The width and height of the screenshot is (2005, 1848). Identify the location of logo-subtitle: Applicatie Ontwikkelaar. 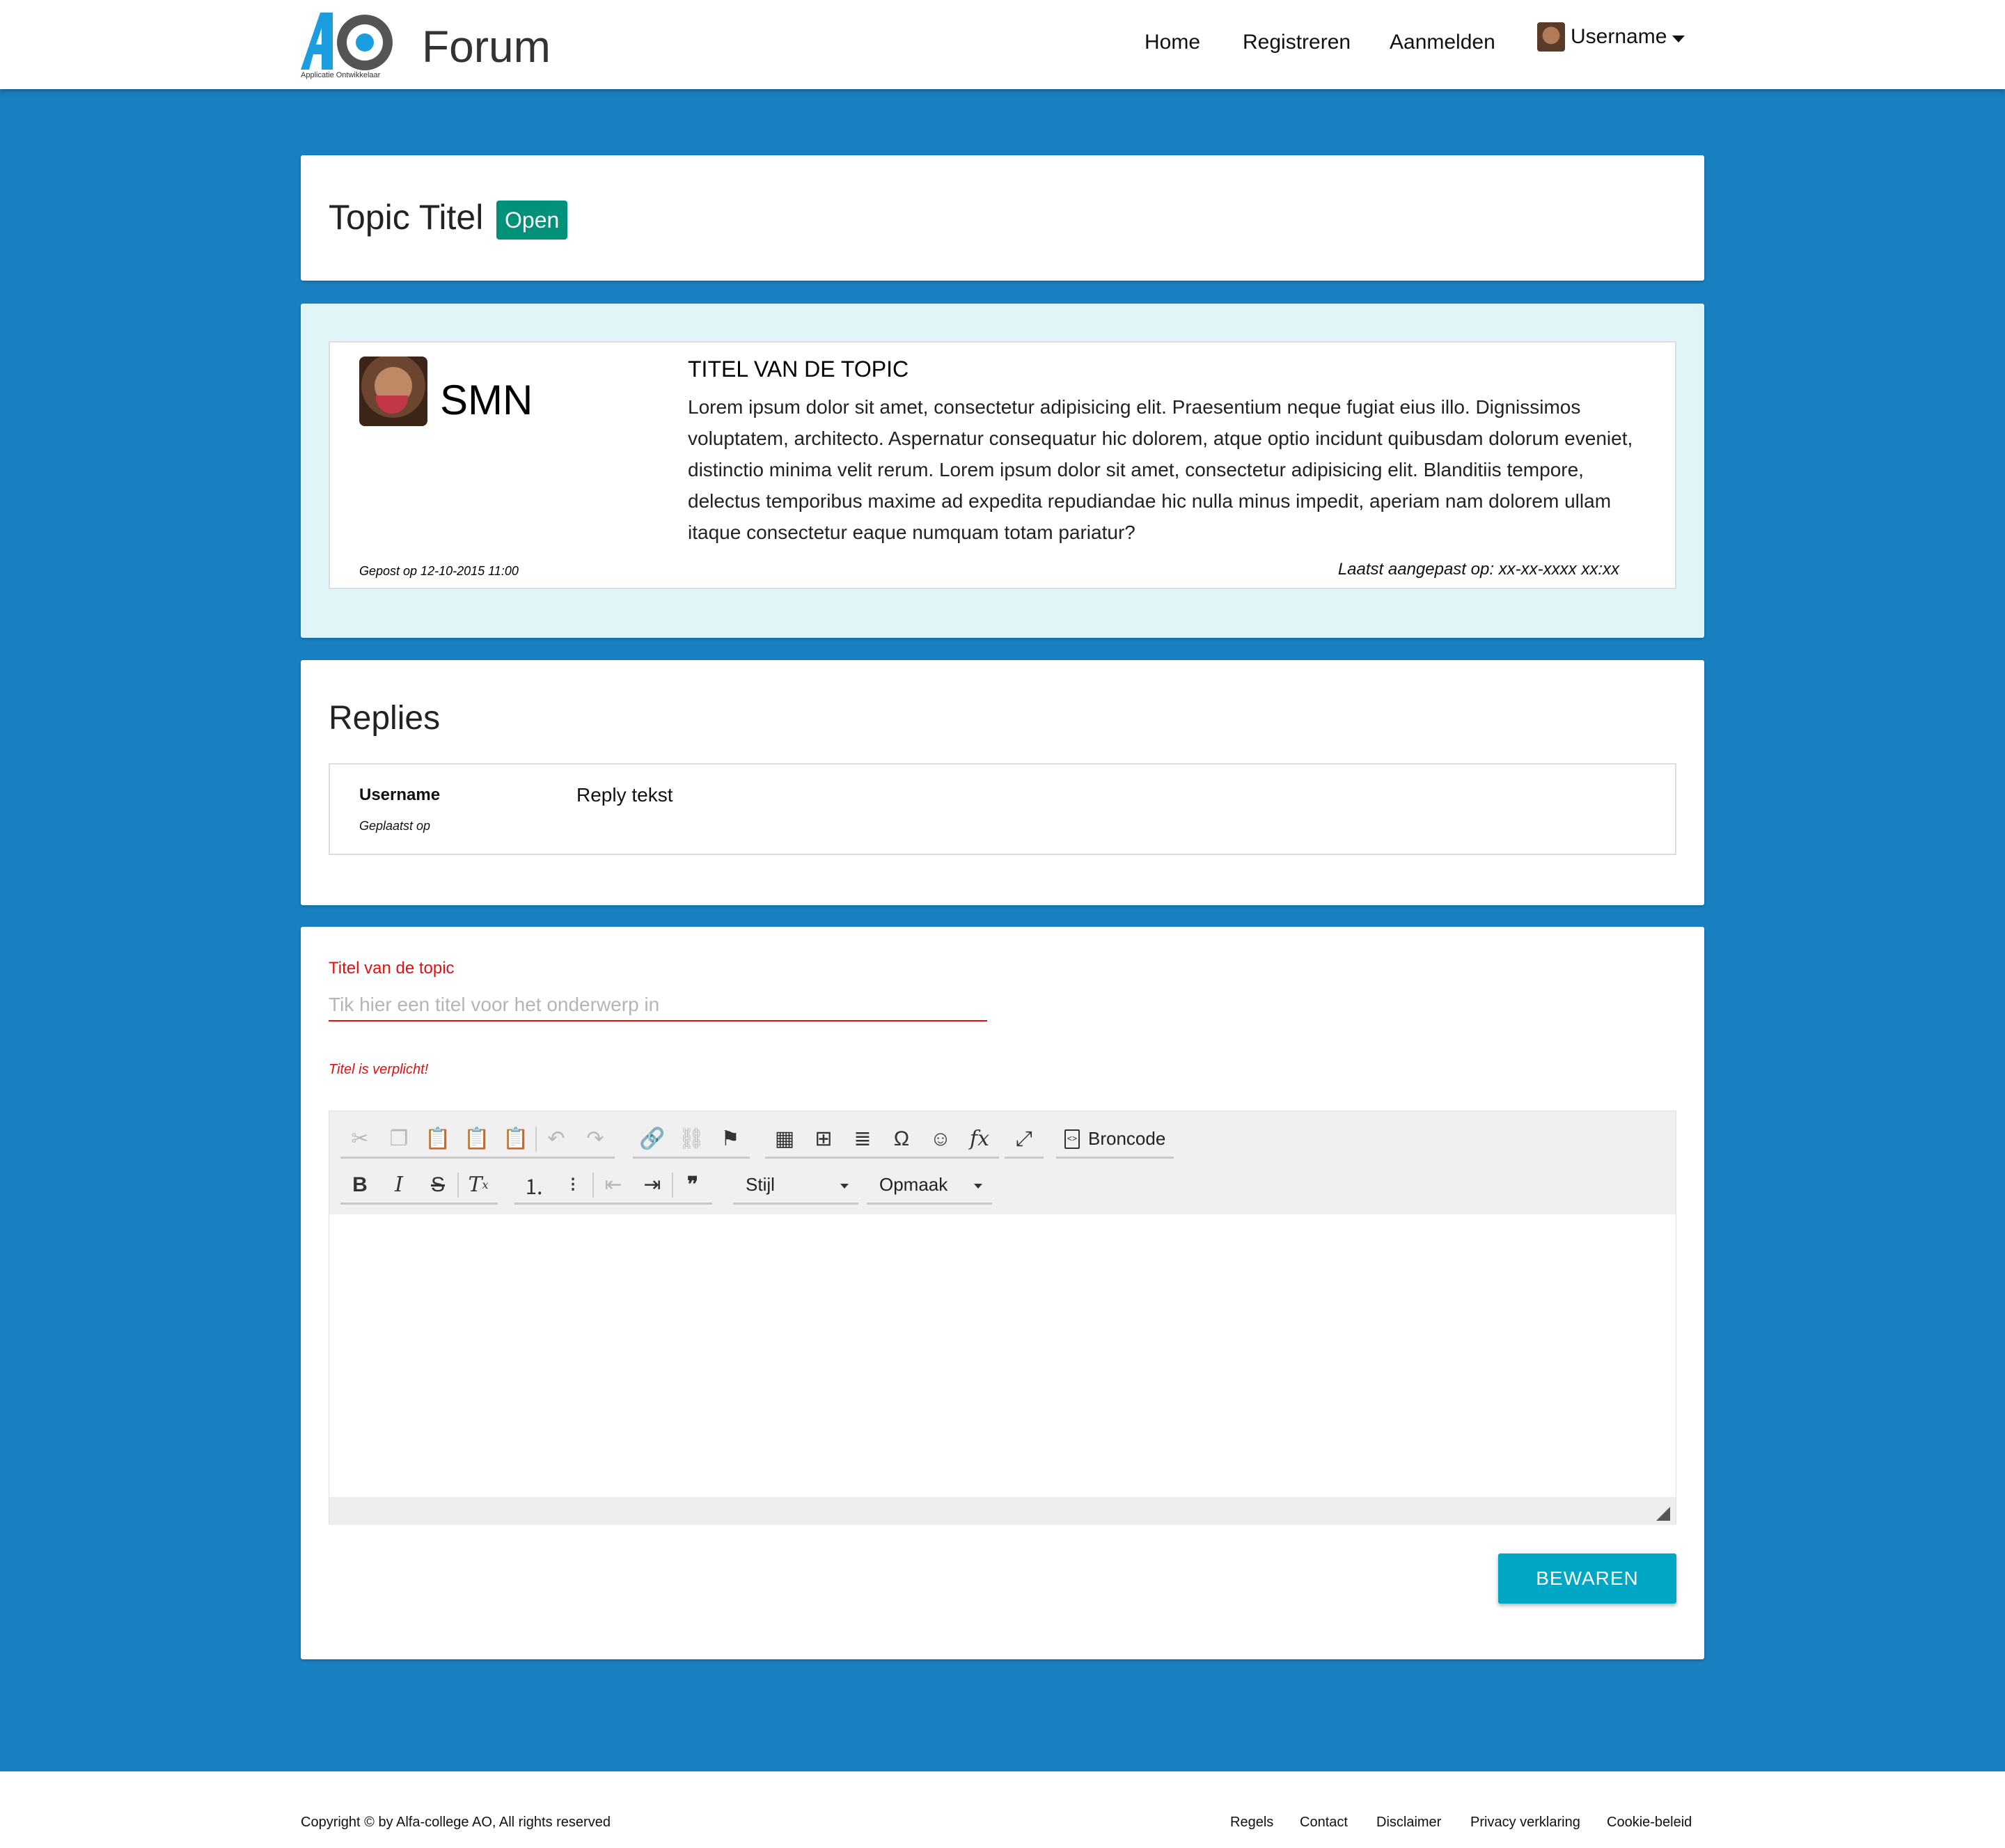
(341, 75).